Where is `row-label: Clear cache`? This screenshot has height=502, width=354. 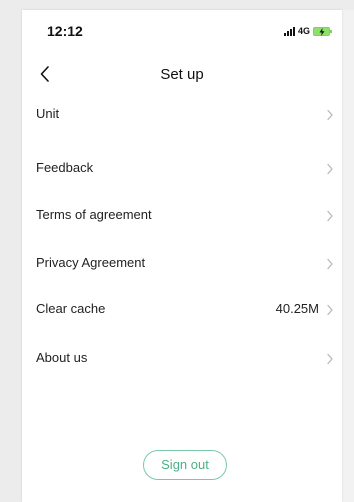
row-label: Clear cache is located at coordinates (71, 308).